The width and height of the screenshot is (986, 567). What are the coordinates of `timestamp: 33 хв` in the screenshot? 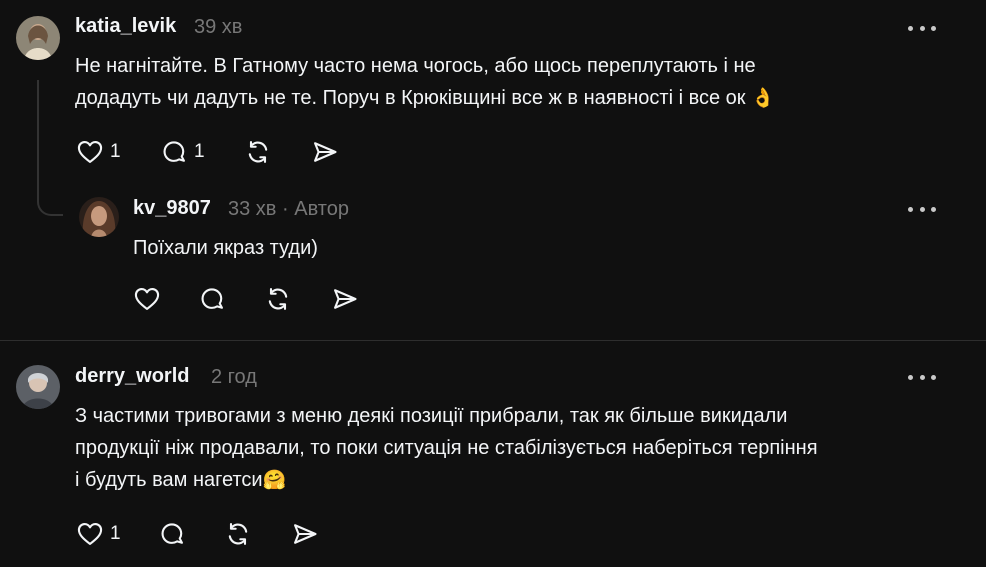 It's located at (252, 209).